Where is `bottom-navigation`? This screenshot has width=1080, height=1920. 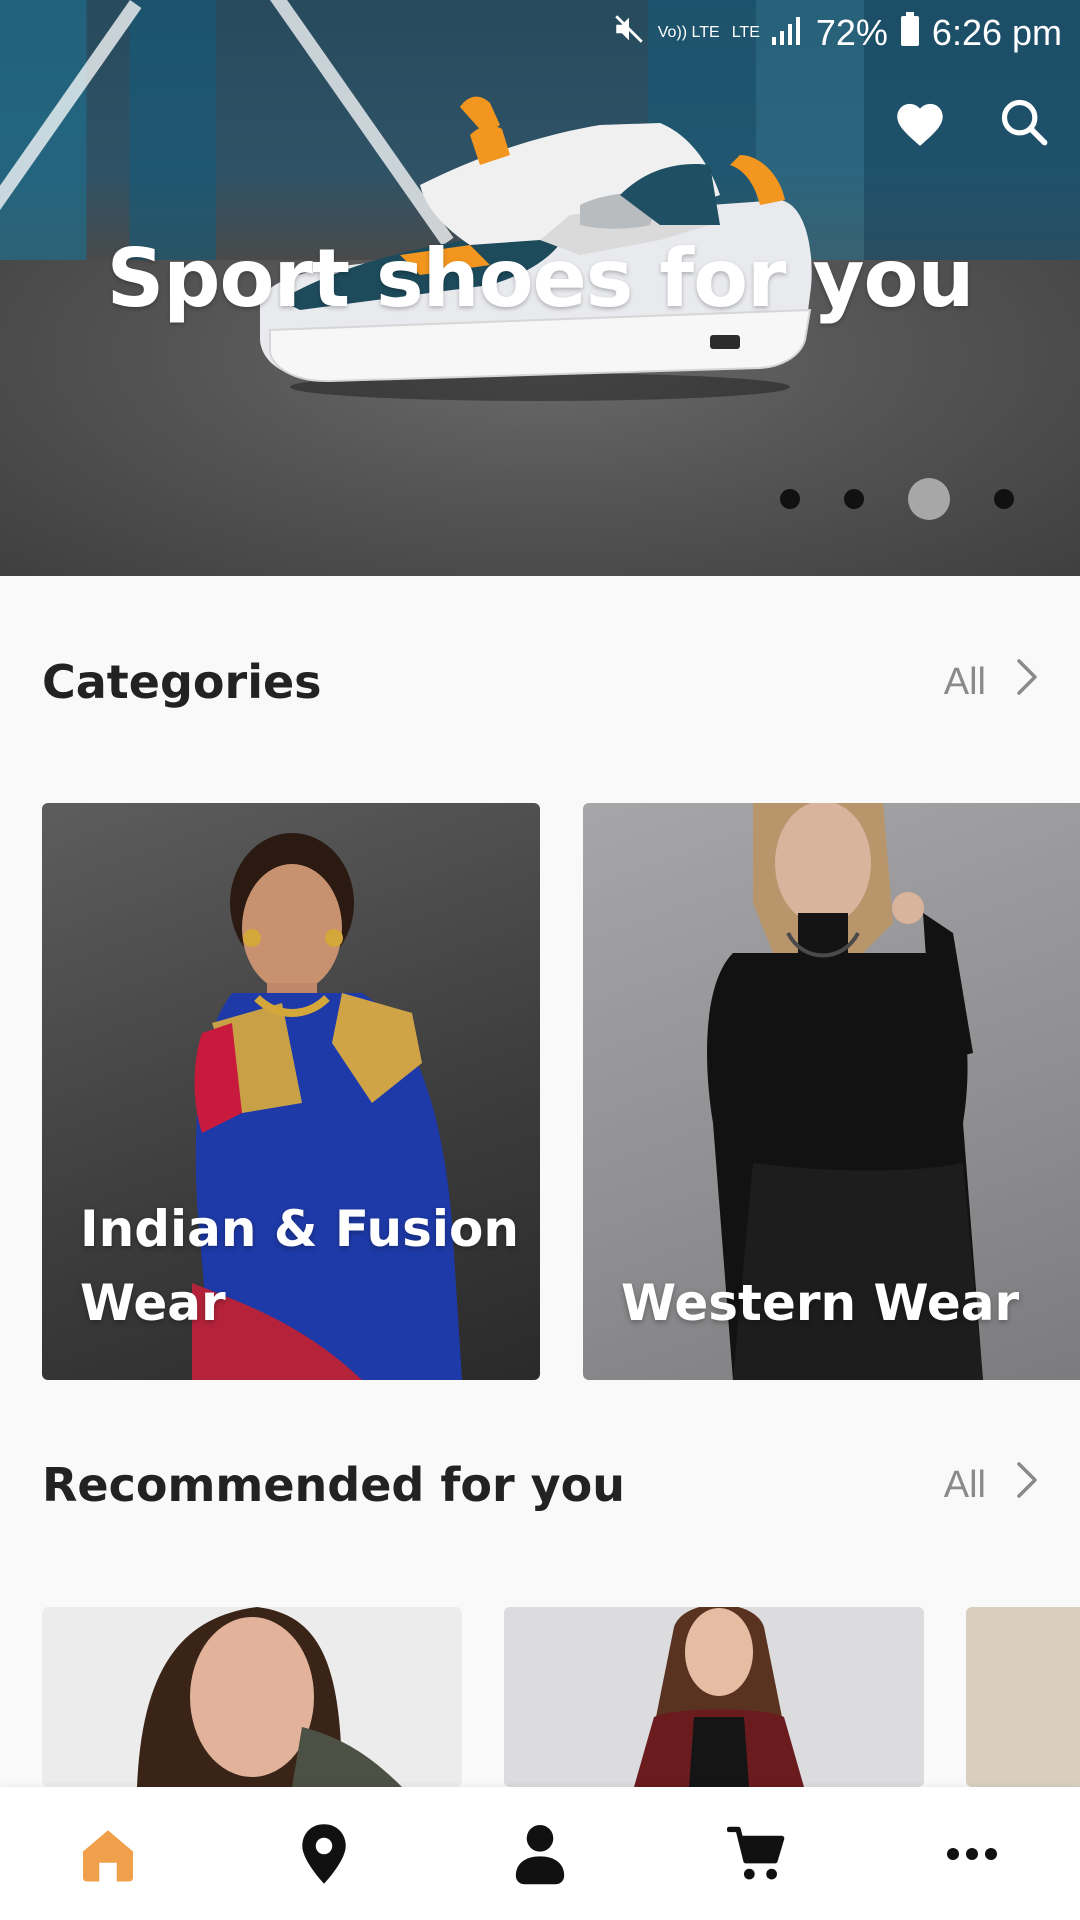
bottom-navigation is located at coordinates (540, 1853).